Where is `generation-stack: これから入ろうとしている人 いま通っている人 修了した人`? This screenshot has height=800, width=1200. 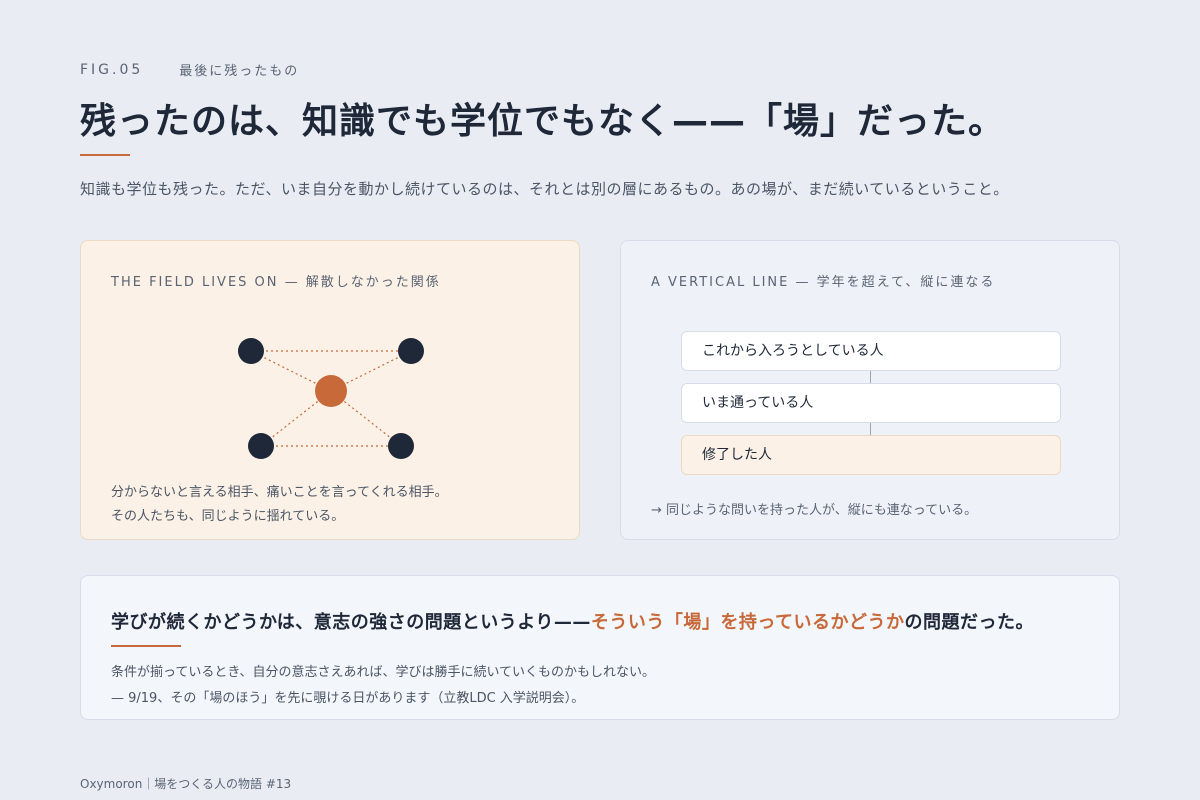
generation-stack: これから入ろうとしている人 いま通っている人 修了した人 is located at coordinates (871, 409).